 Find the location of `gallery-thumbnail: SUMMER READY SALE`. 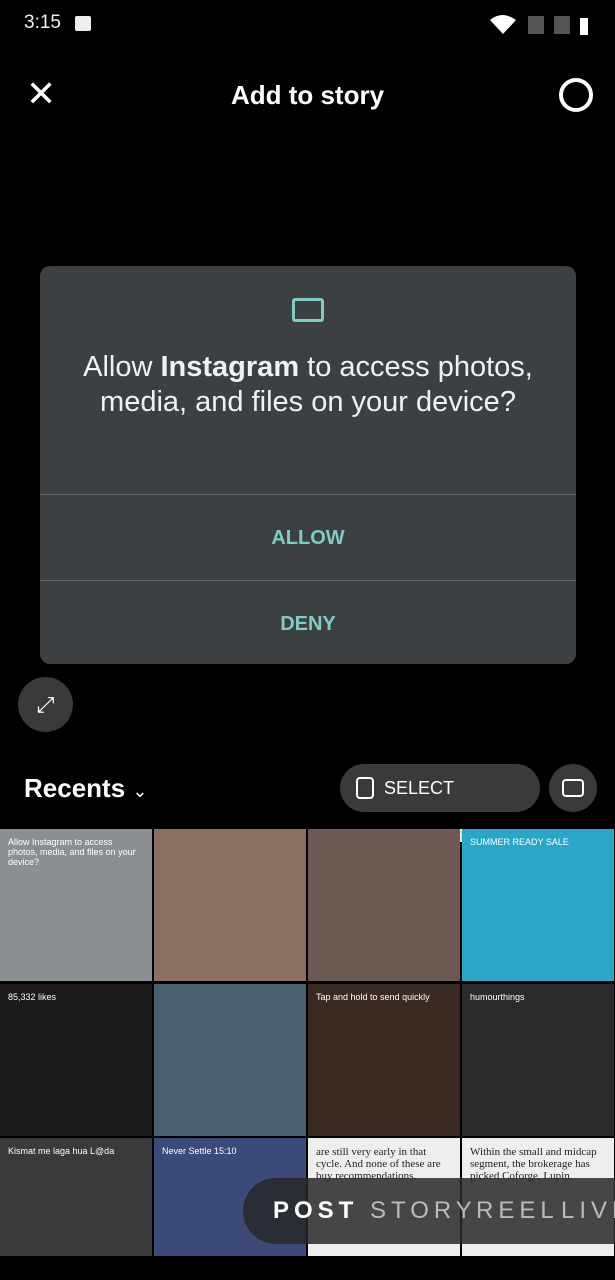

gallery-thumbnail: SUMMER READY SALE is located at coordinates (538, 905).